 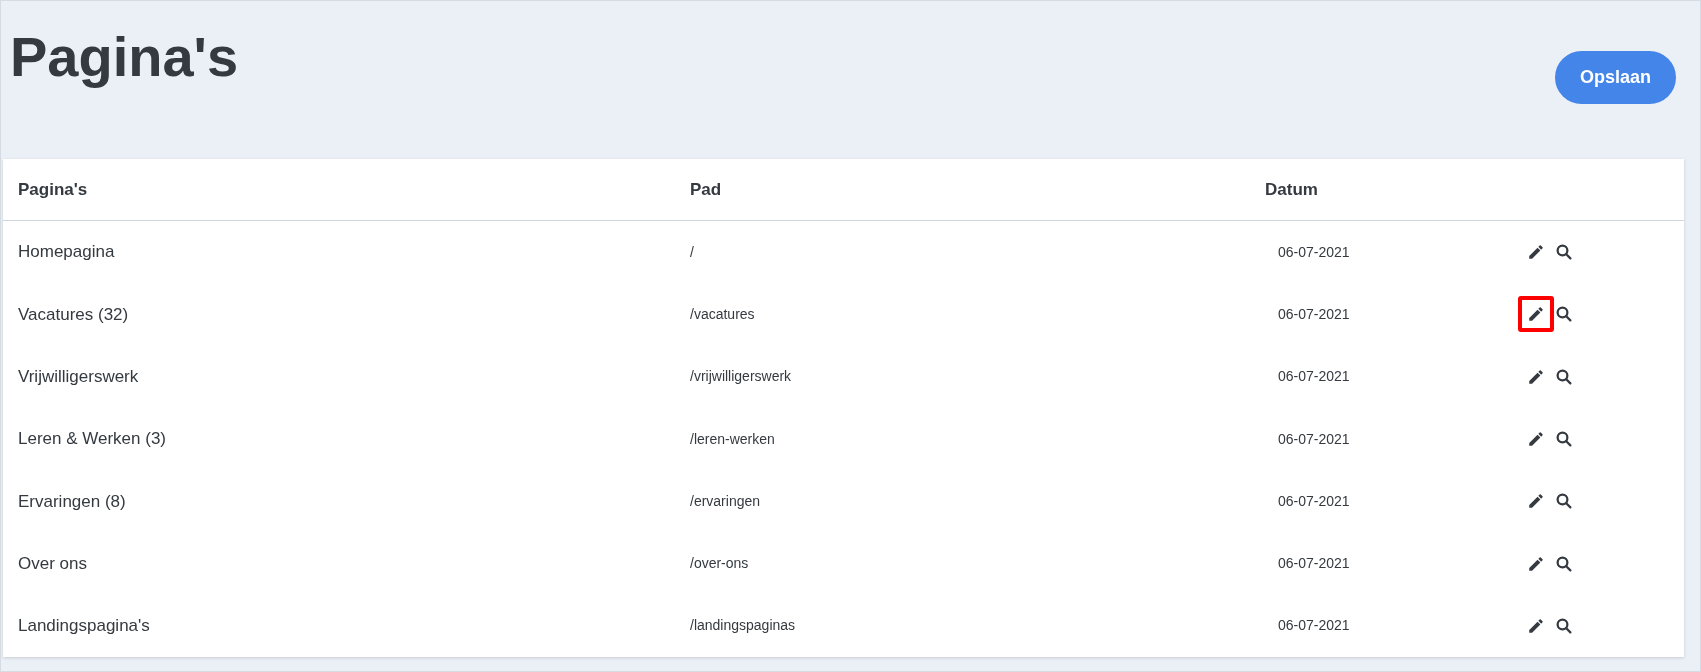 I want to click on page-name: Over ons, so click(x=53, y=563).